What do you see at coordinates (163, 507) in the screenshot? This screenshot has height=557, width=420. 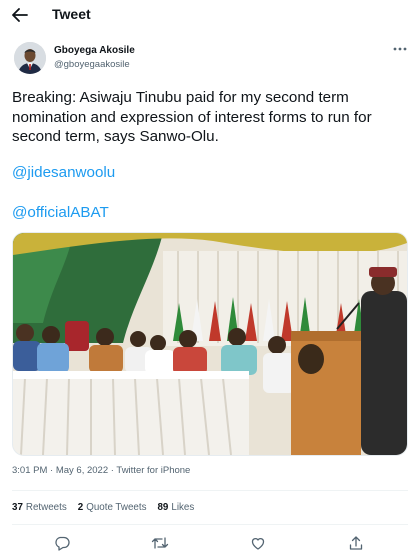 I see `likes-count: 89` at bounding box center [163, 507].